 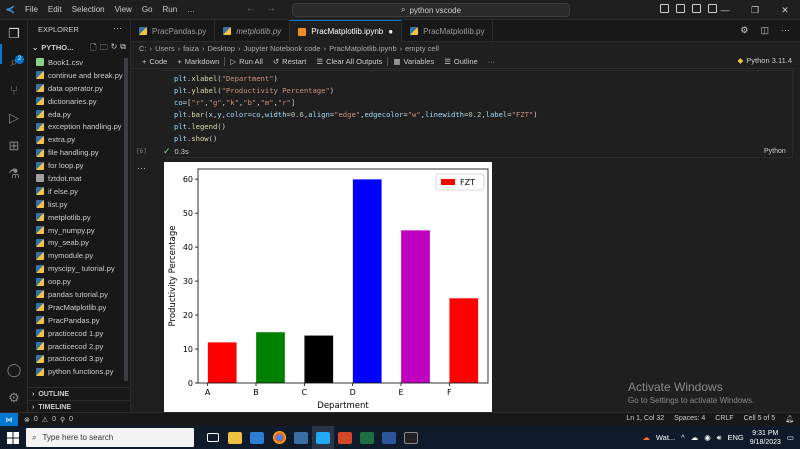 What do you see at coordinates (389, 437) in the screenshot?
I see `word-icon` at bounding box center [389, 437].